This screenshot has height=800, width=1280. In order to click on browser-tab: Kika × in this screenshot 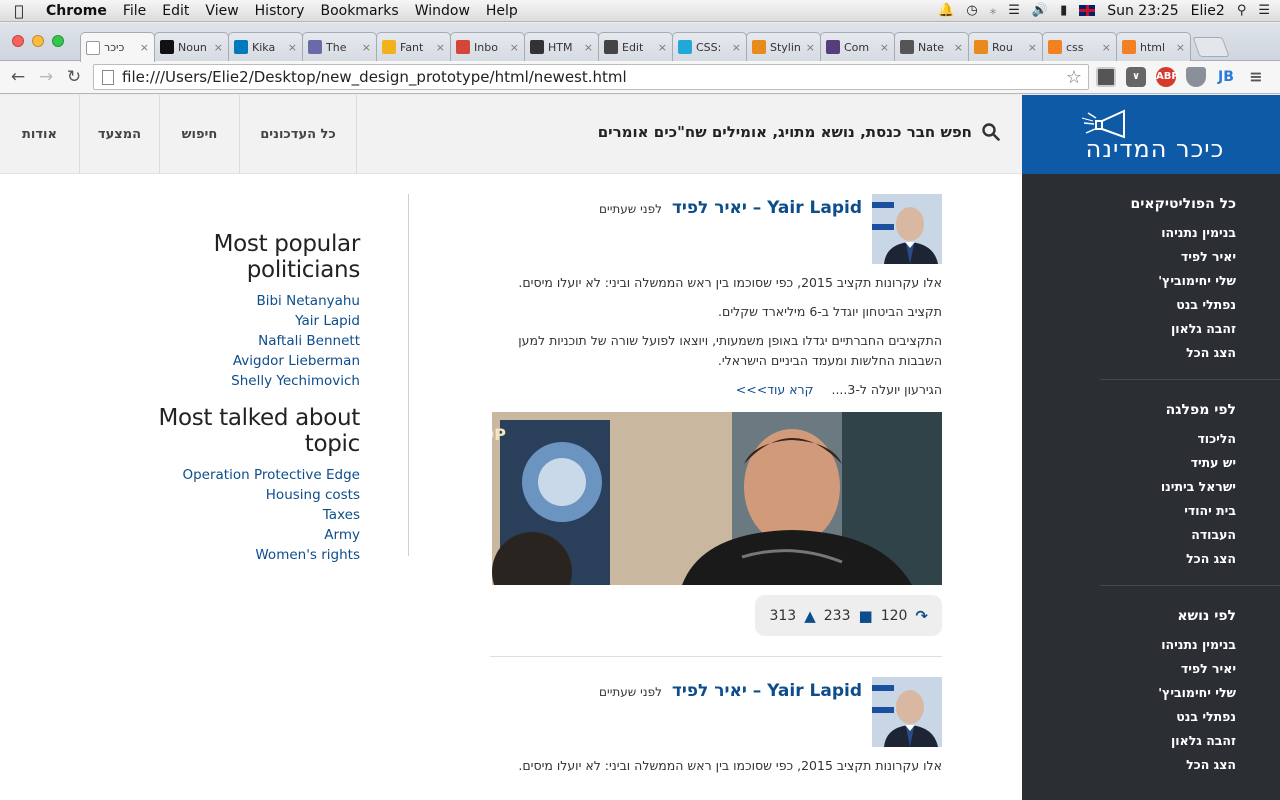, I will do `click(265, 46)`.